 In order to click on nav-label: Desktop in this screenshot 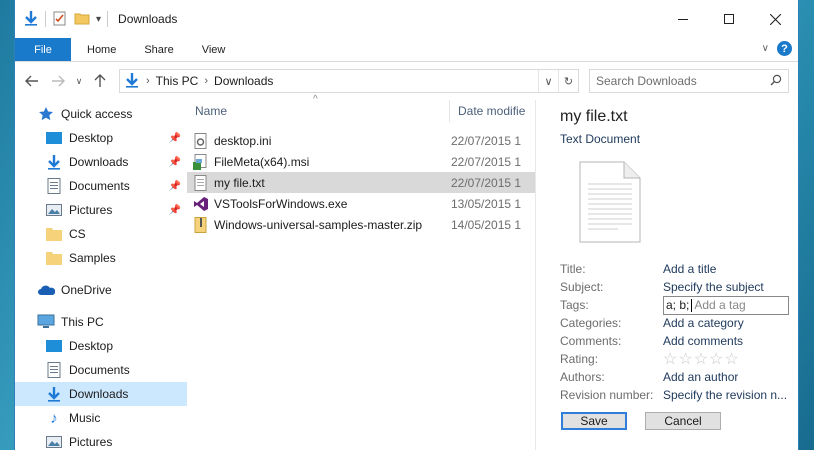, I will do `click(91, 346)`.